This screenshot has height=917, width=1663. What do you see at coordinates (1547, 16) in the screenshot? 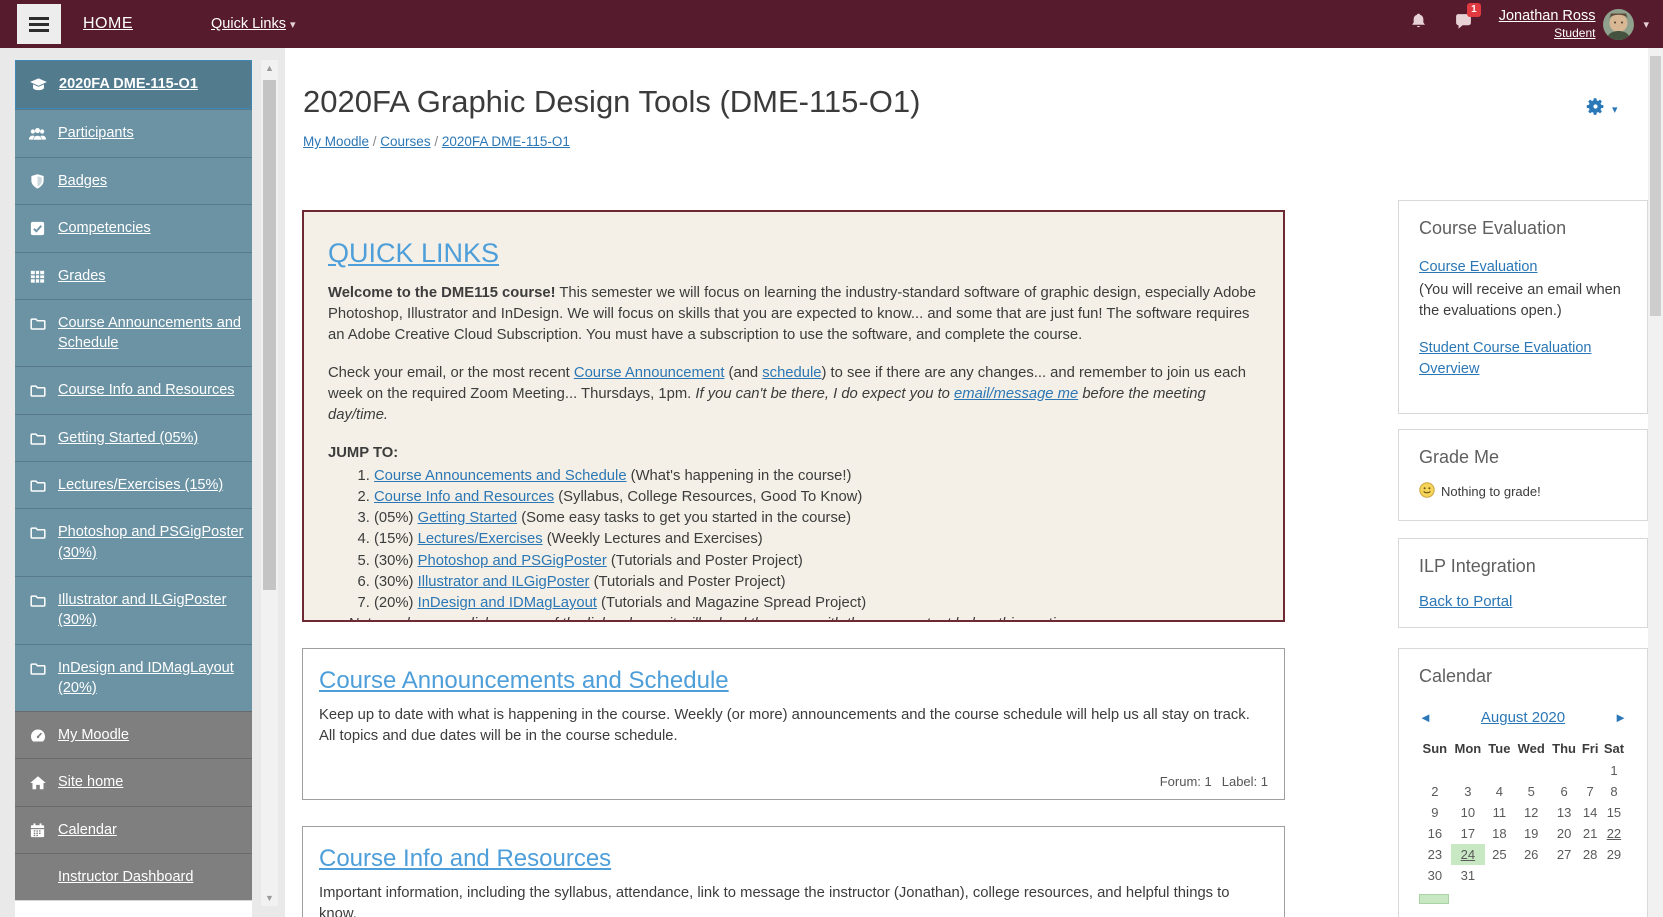
I see `user-name: Jonathan Ross` at bounding box center [1547, 16].